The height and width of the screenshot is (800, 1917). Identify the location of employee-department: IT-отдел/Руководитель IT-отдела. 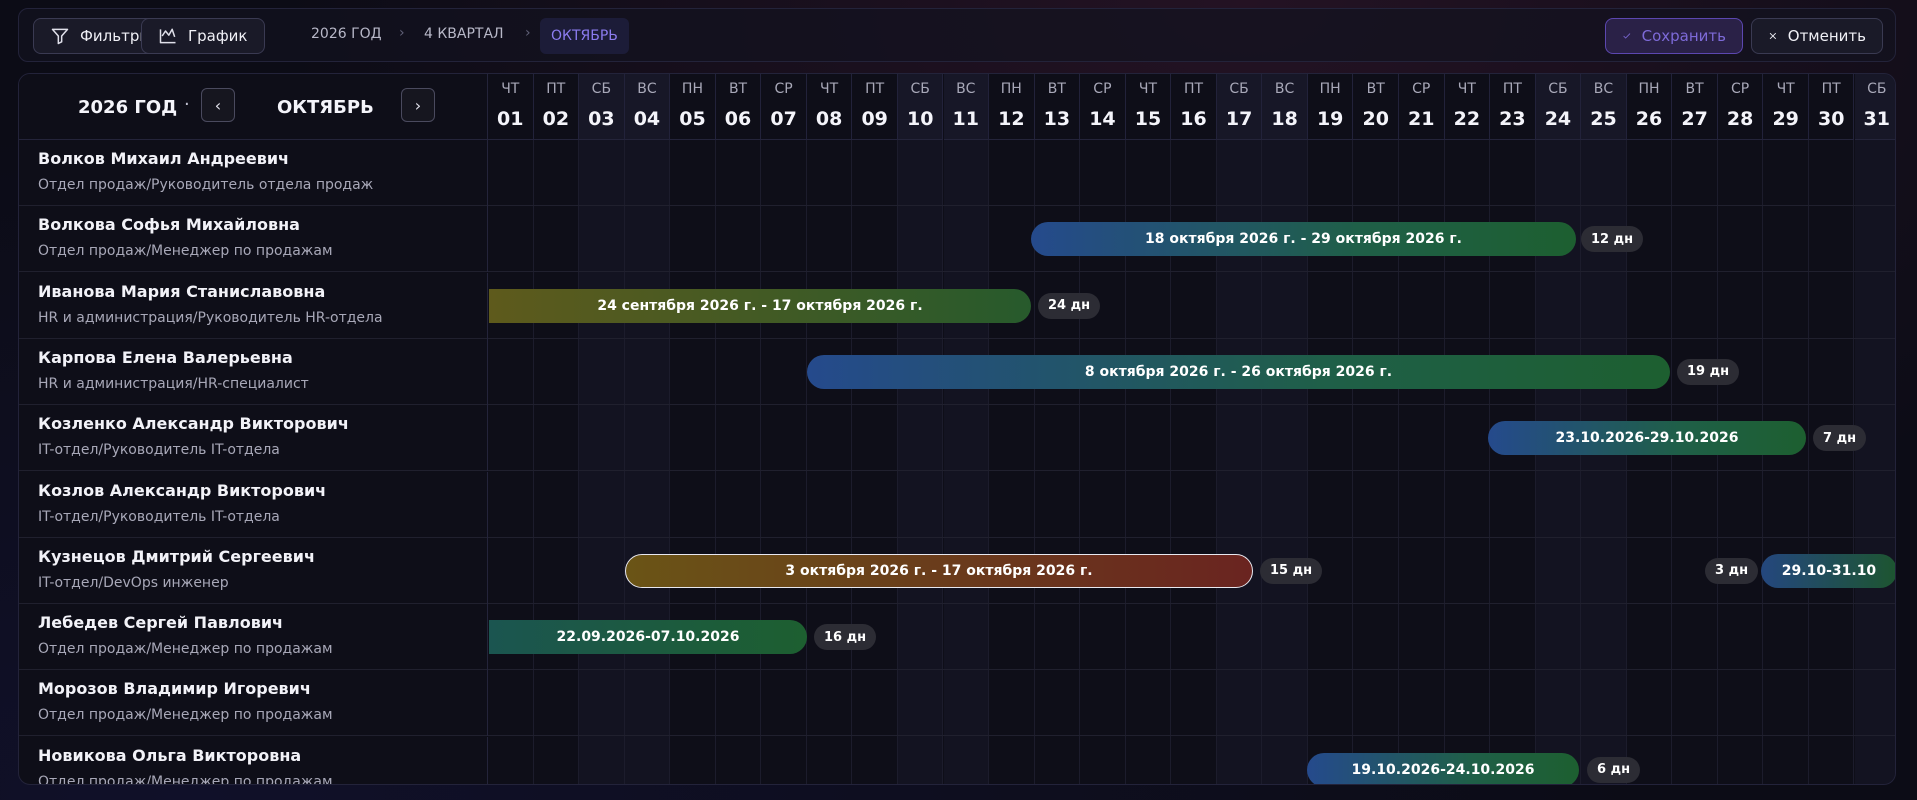
(159, 450).